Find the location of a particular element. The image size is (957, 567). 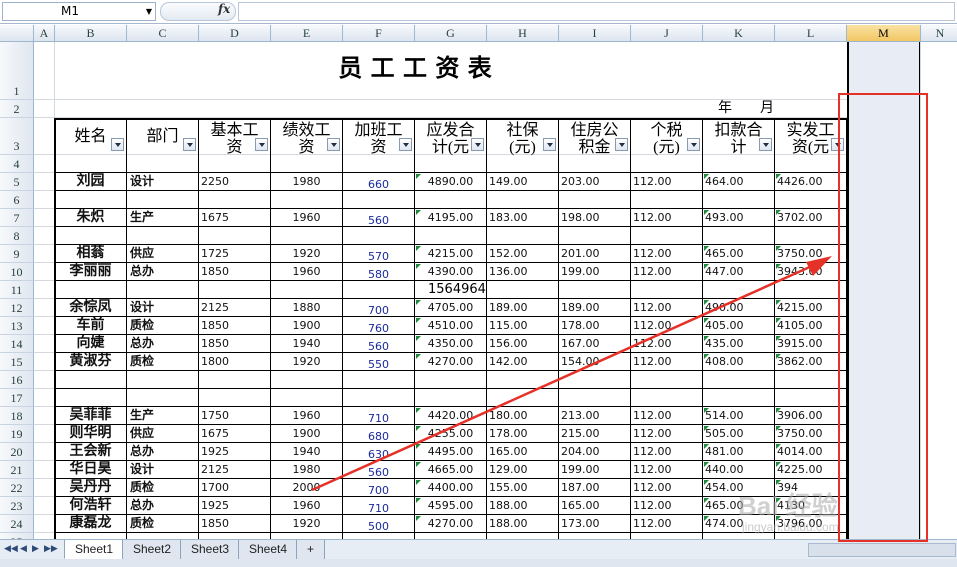

sheet-tab: Sheet3 is located at coordinates (210, 549).